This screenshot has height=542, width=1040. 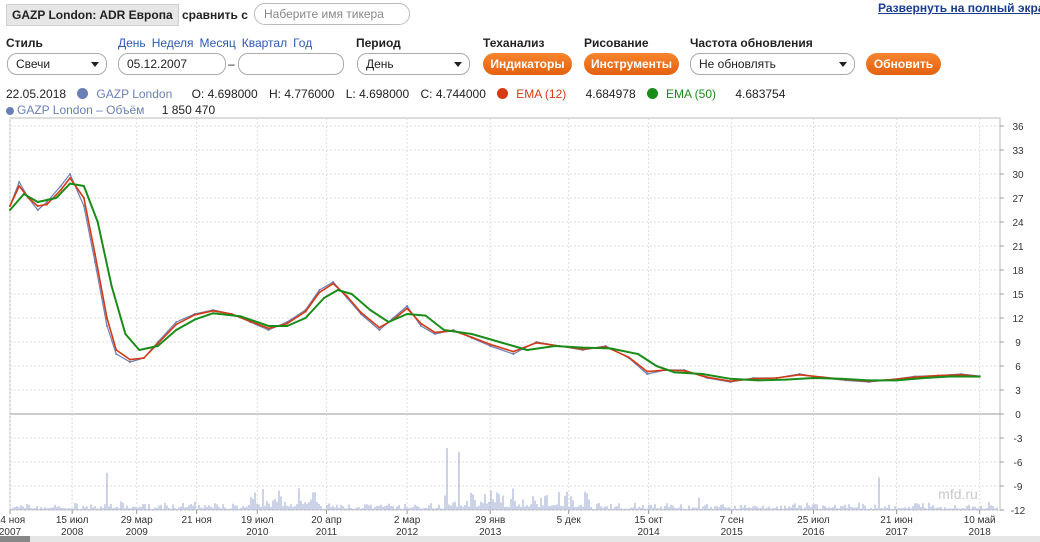 What do you see at coordinates (1018, 463) in the screenshot?
I see `y-tick-label: -6` at bounding box center [1018, 463].